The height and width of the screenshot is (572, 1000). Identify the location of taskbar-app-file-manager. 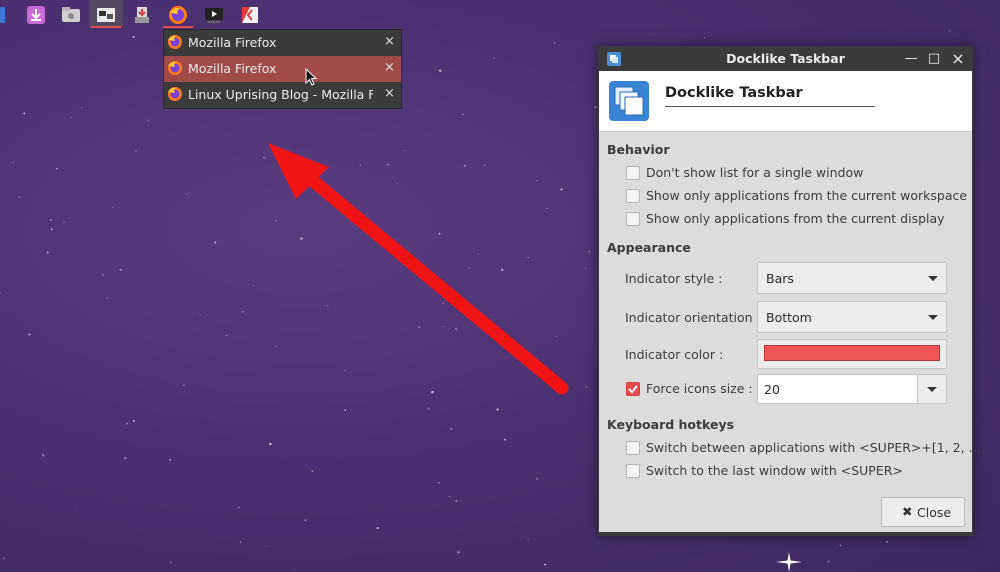
(71, 14).